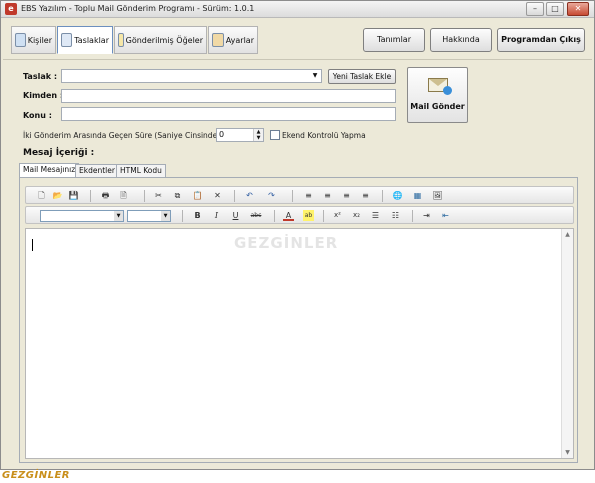  Describe the element at coordinates (141, 170) in the screenshot. I see `tab-html-code: HTML Kodu` at that location.